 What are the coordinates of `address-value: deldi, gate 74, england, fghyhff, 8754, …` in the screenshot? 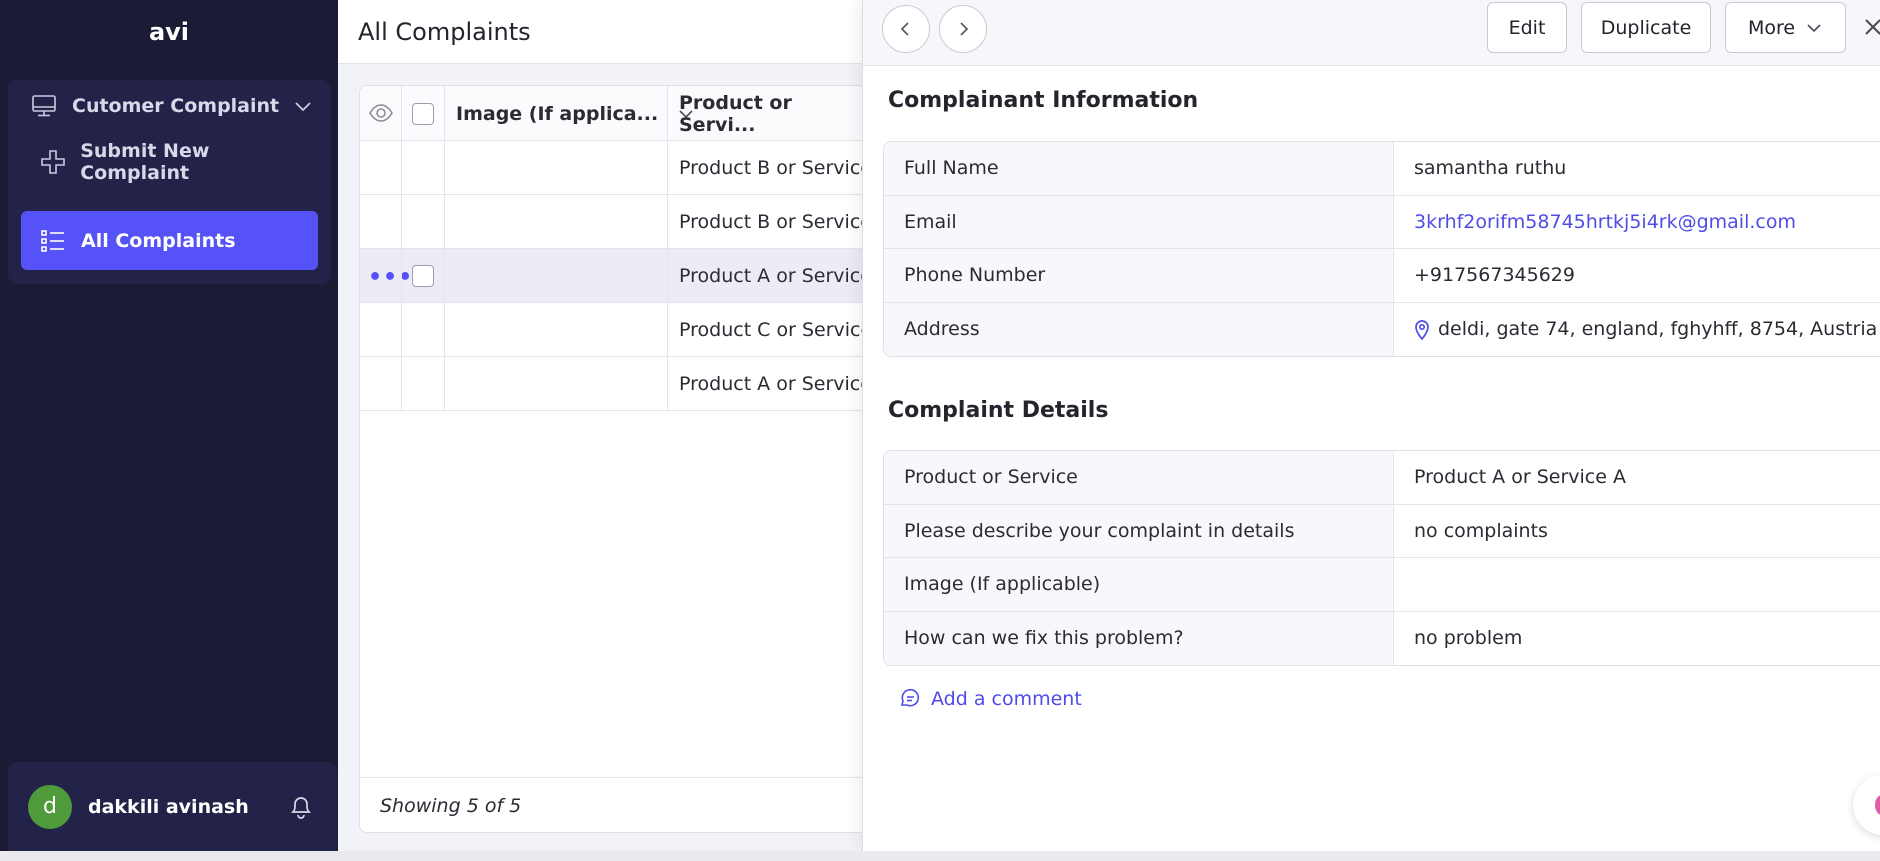 It's located at (1637, 330).